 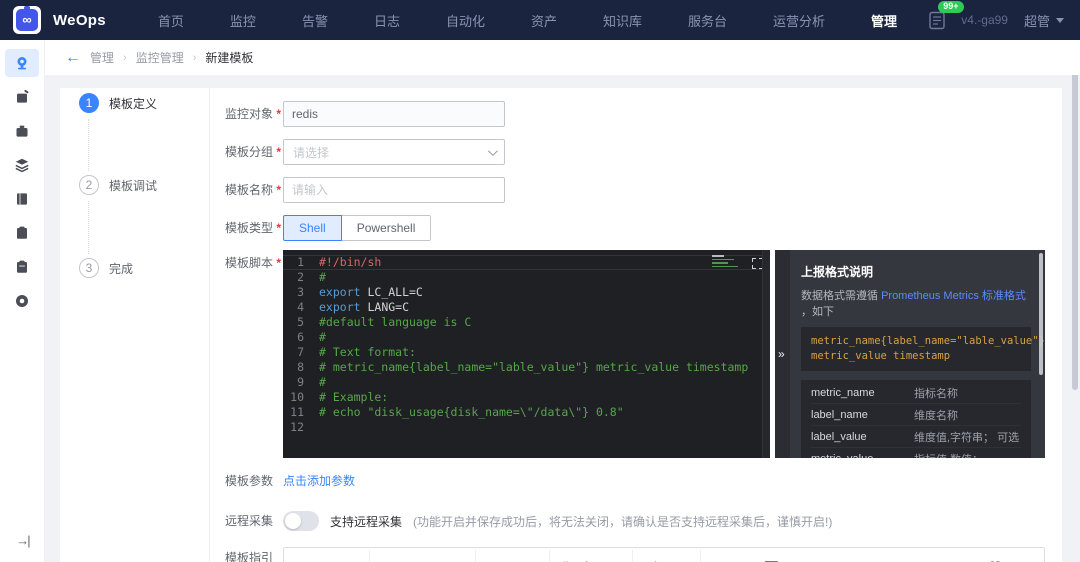 What do you see at coordinates (839, 414) in the screenshot?
I see `field-key: label_name` at bounding box center [839, 414].